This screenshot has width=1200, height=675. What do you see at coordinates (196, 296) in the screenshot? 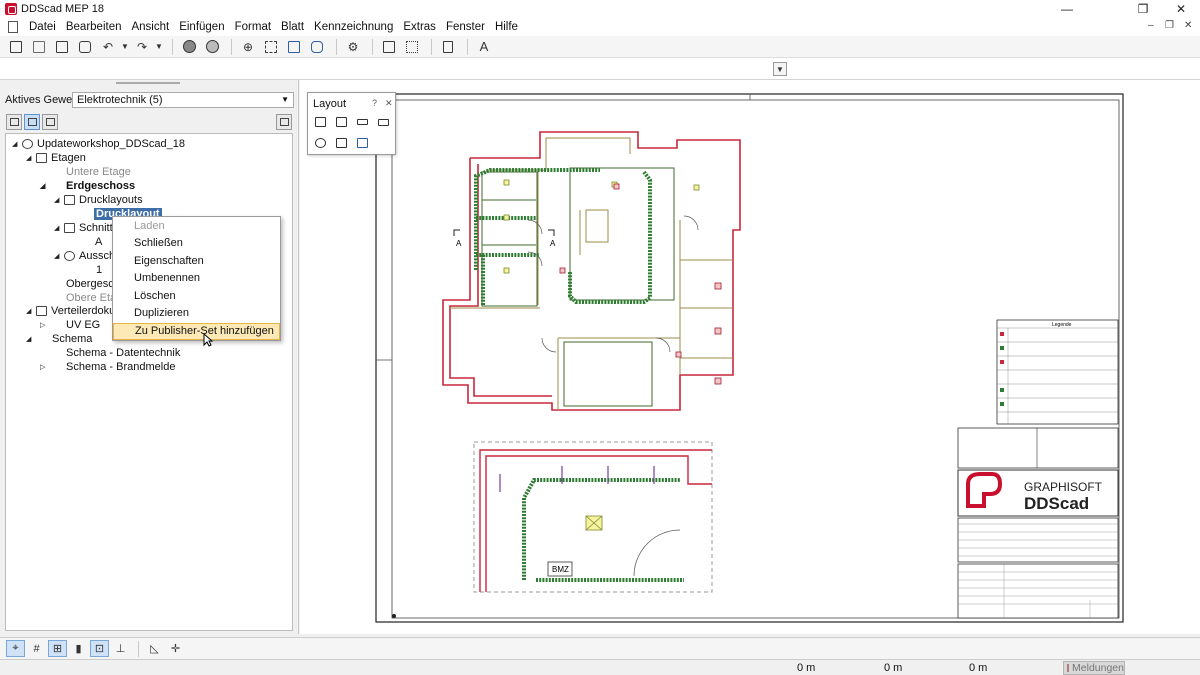
I see `context-item-loeschen: Löschen` at bounding box center [196, 296].